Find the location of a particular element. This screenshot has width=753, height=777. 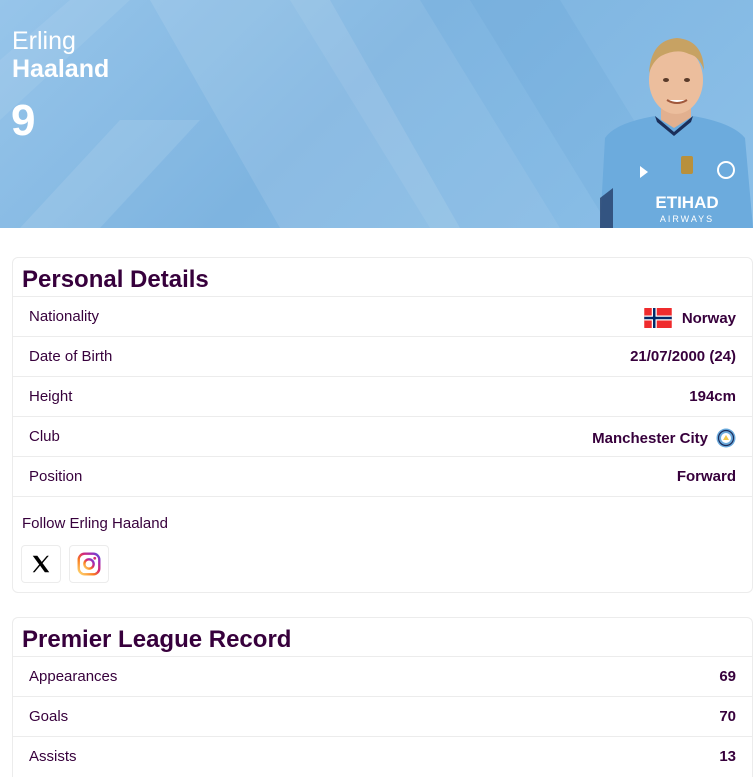

detail-row-club: Club Manchester City is located at coordinates (382, 436).